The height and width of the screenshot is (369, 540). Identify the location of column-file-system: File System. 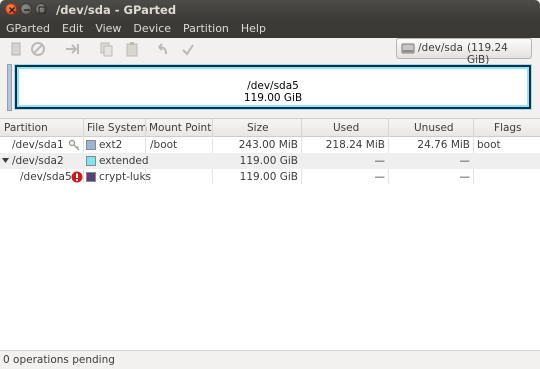
(117, 128).